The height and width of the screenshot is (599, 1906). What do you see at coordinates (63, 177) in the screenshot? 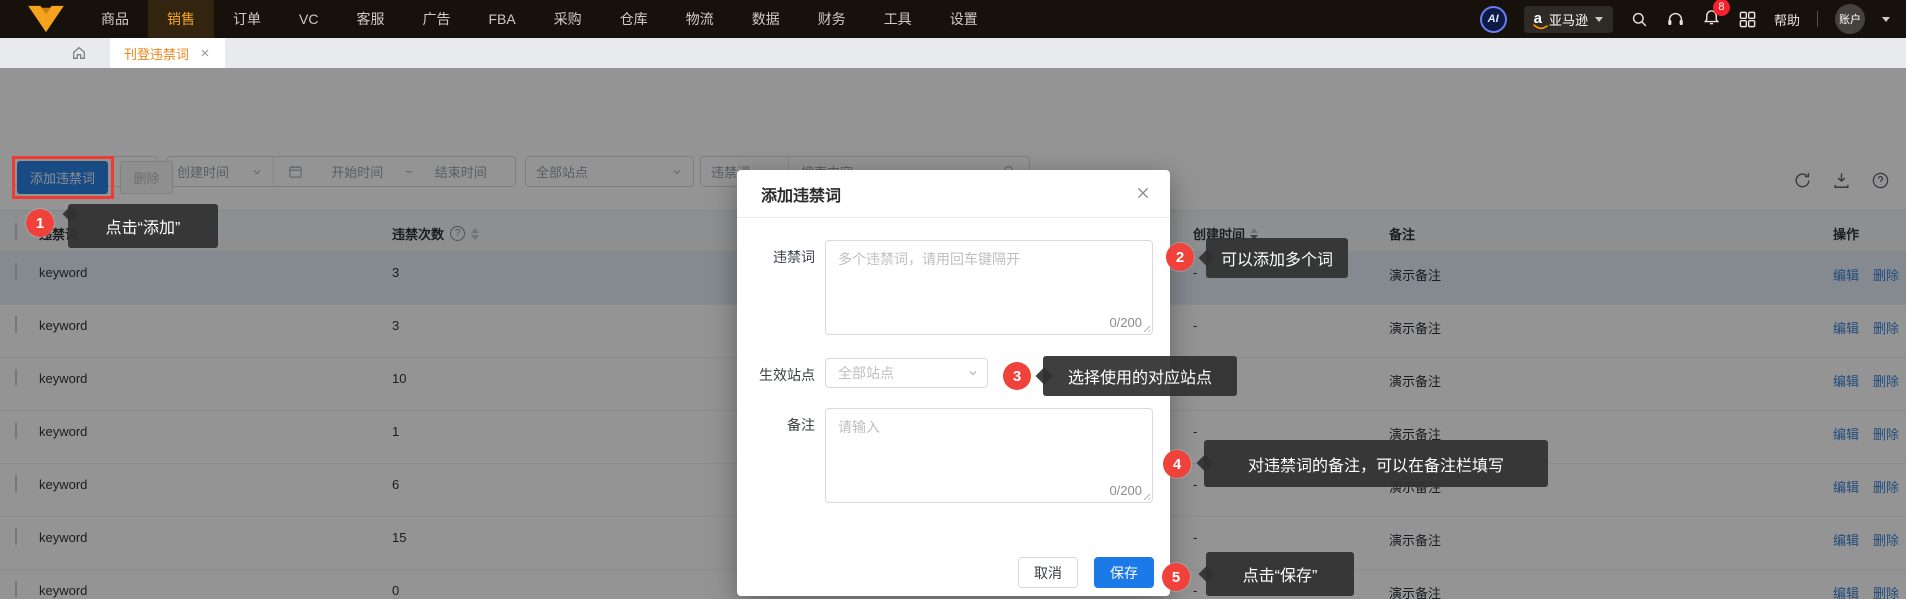
I see `highlight-box-add-button` at bounding box center [63, 177].